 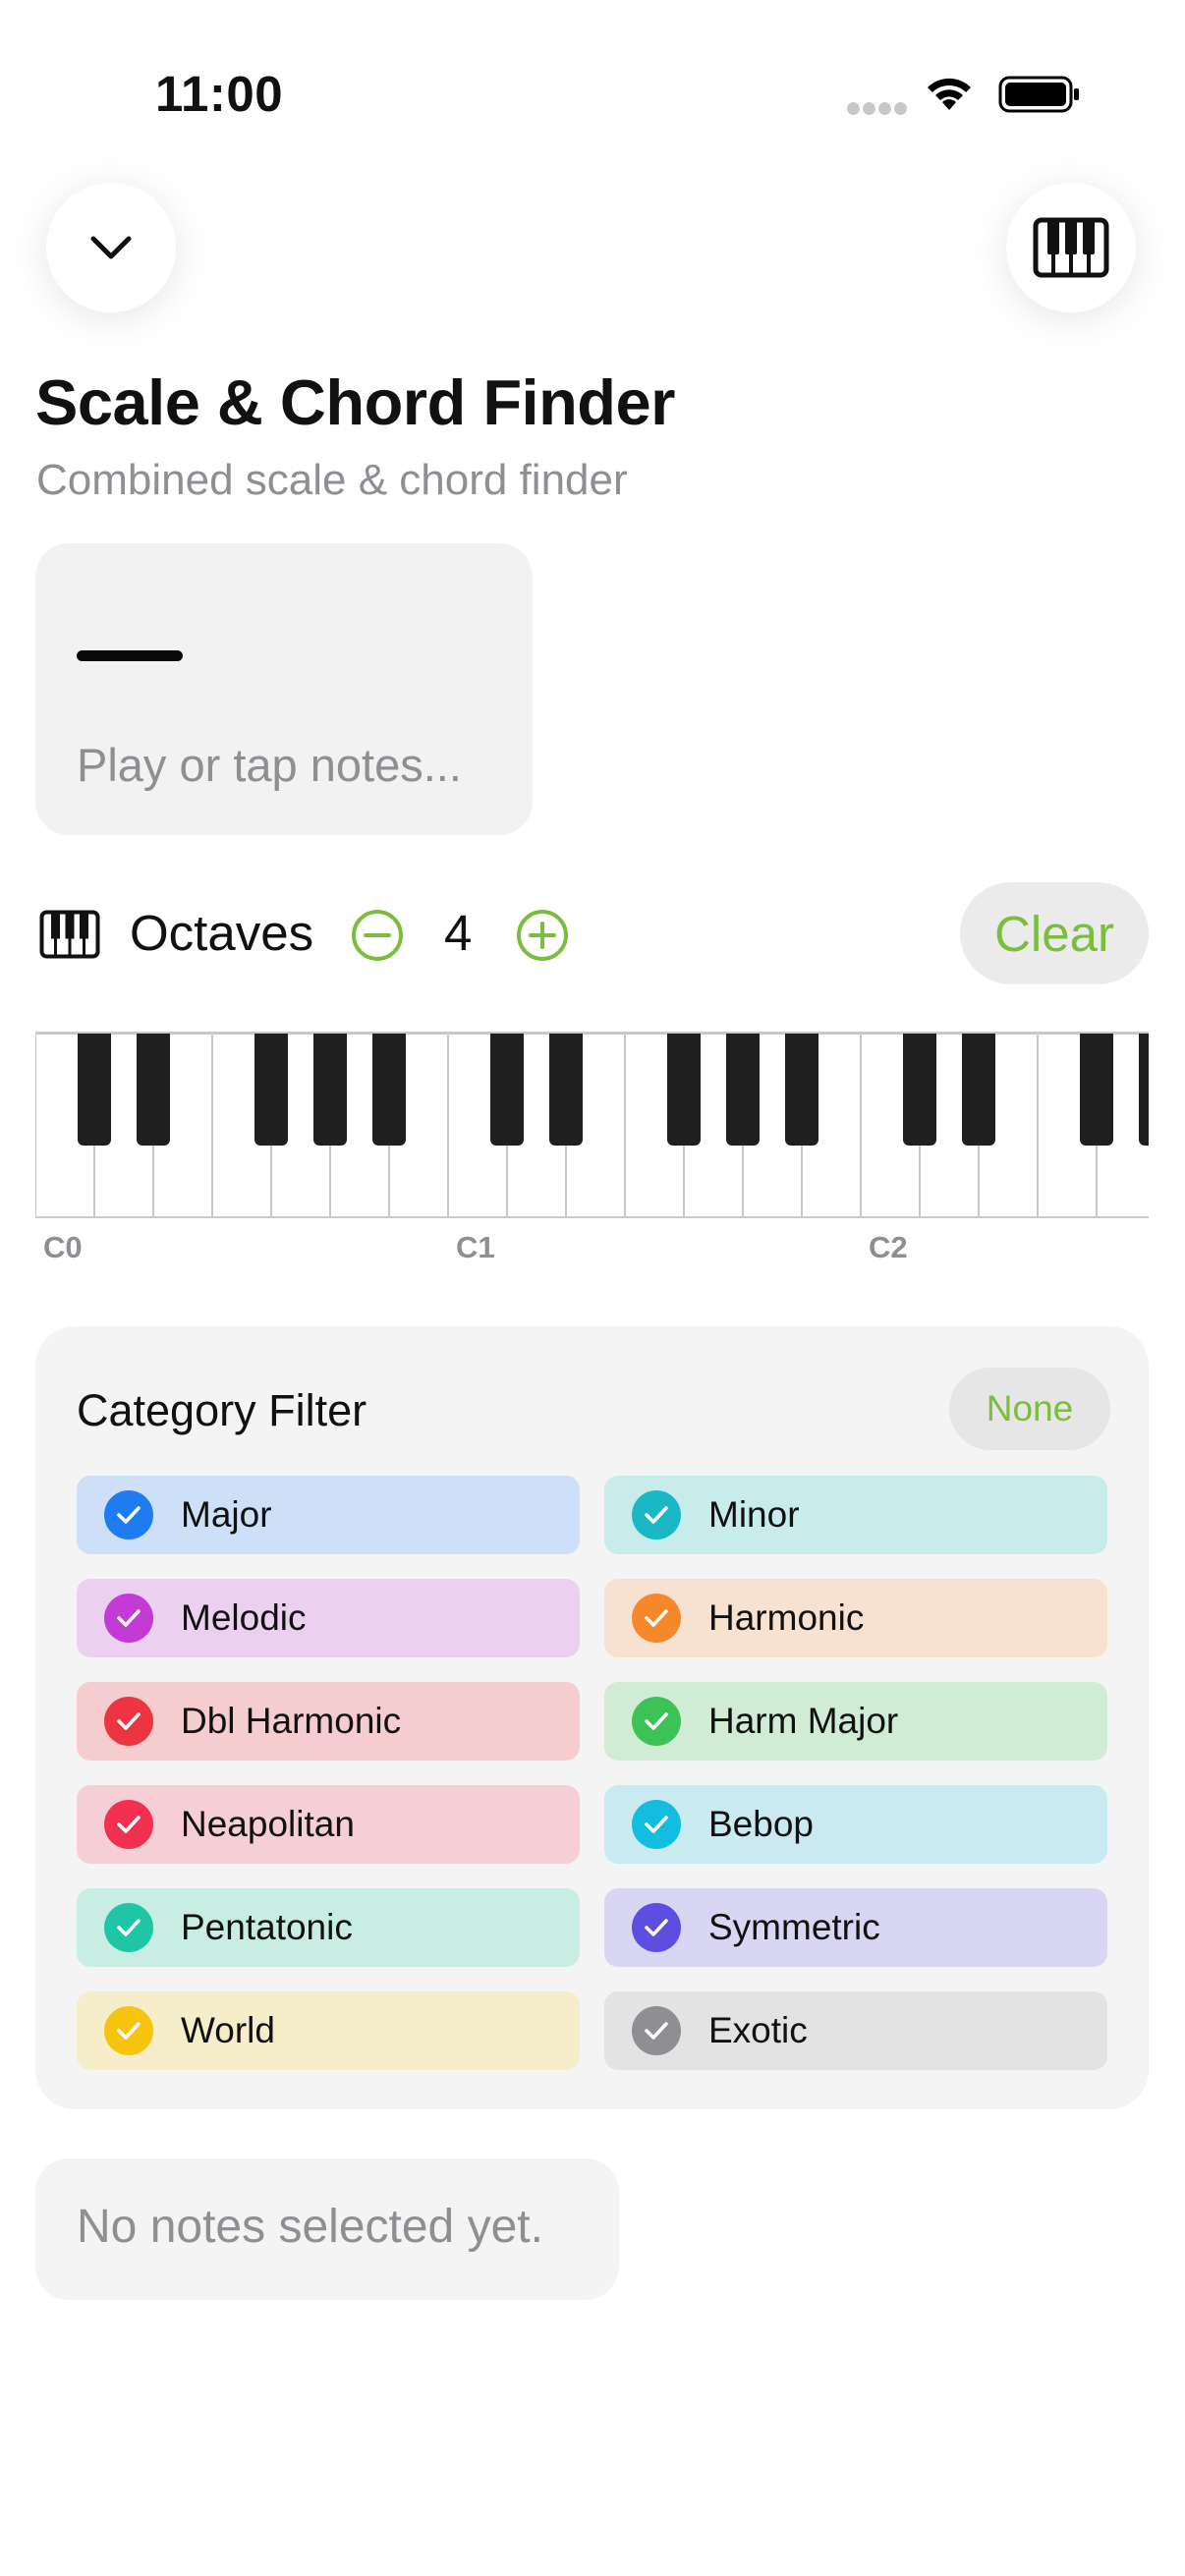 What do you see at coordinates (856, 2030) in the screenshot?
I see `category-chip: Exotic` at bounding box center [856, 2030].